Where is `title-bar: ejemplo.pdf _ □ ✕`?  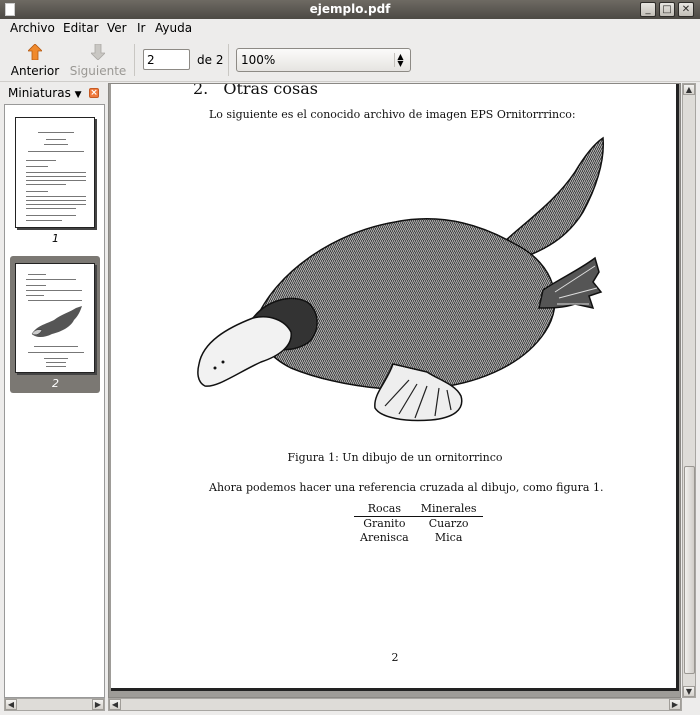
title-bar: ejemplo.pdf _ □ ✕ is located at coordinates (350, 9).